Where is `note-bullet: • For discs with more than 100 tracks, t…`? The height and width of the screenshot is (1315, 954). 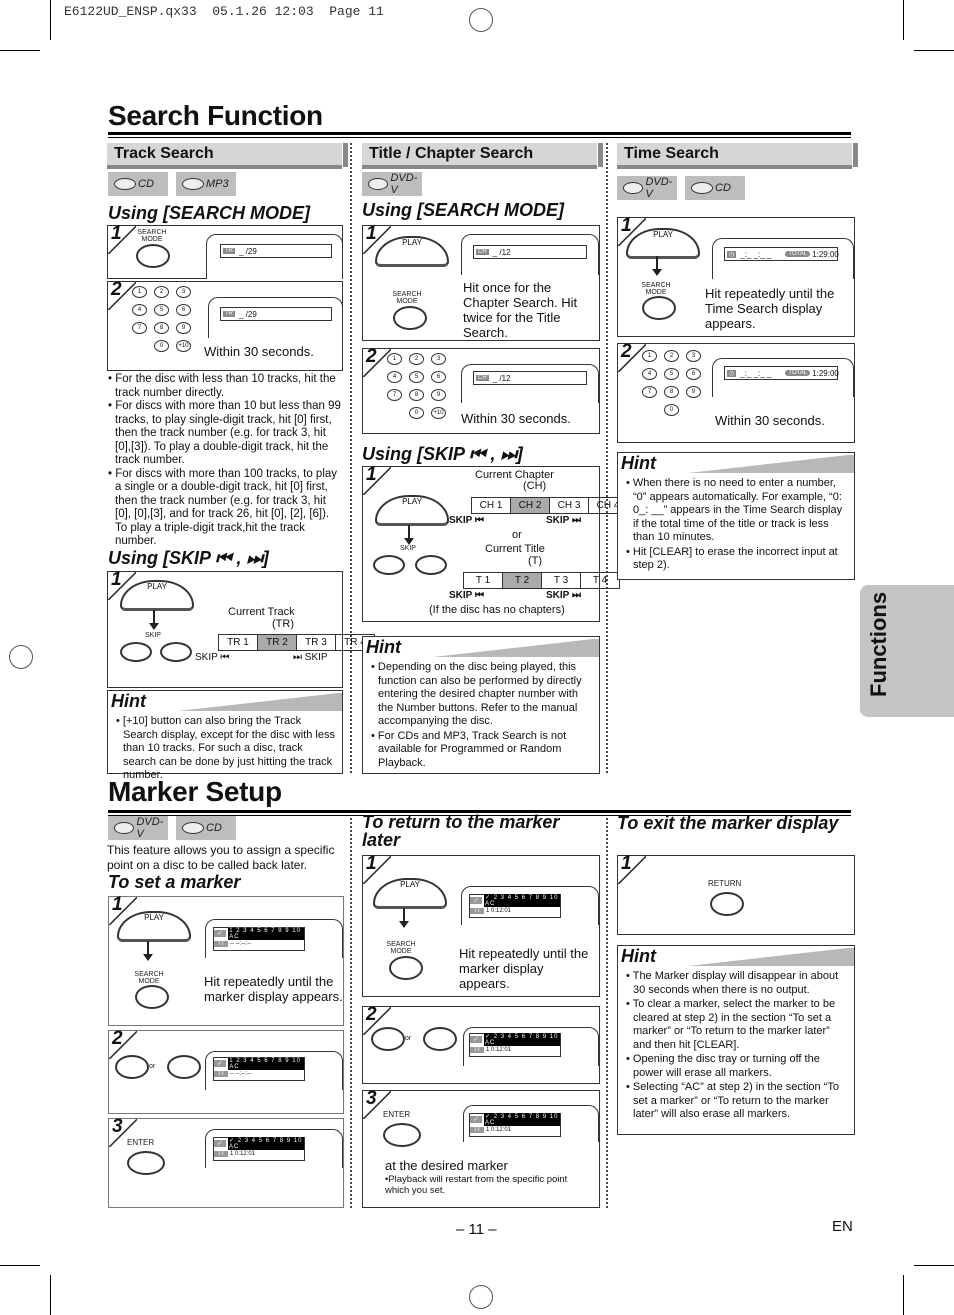
note-bullet: • For discs with more than 100 tracks, t… is located at coordinates (223, 507).